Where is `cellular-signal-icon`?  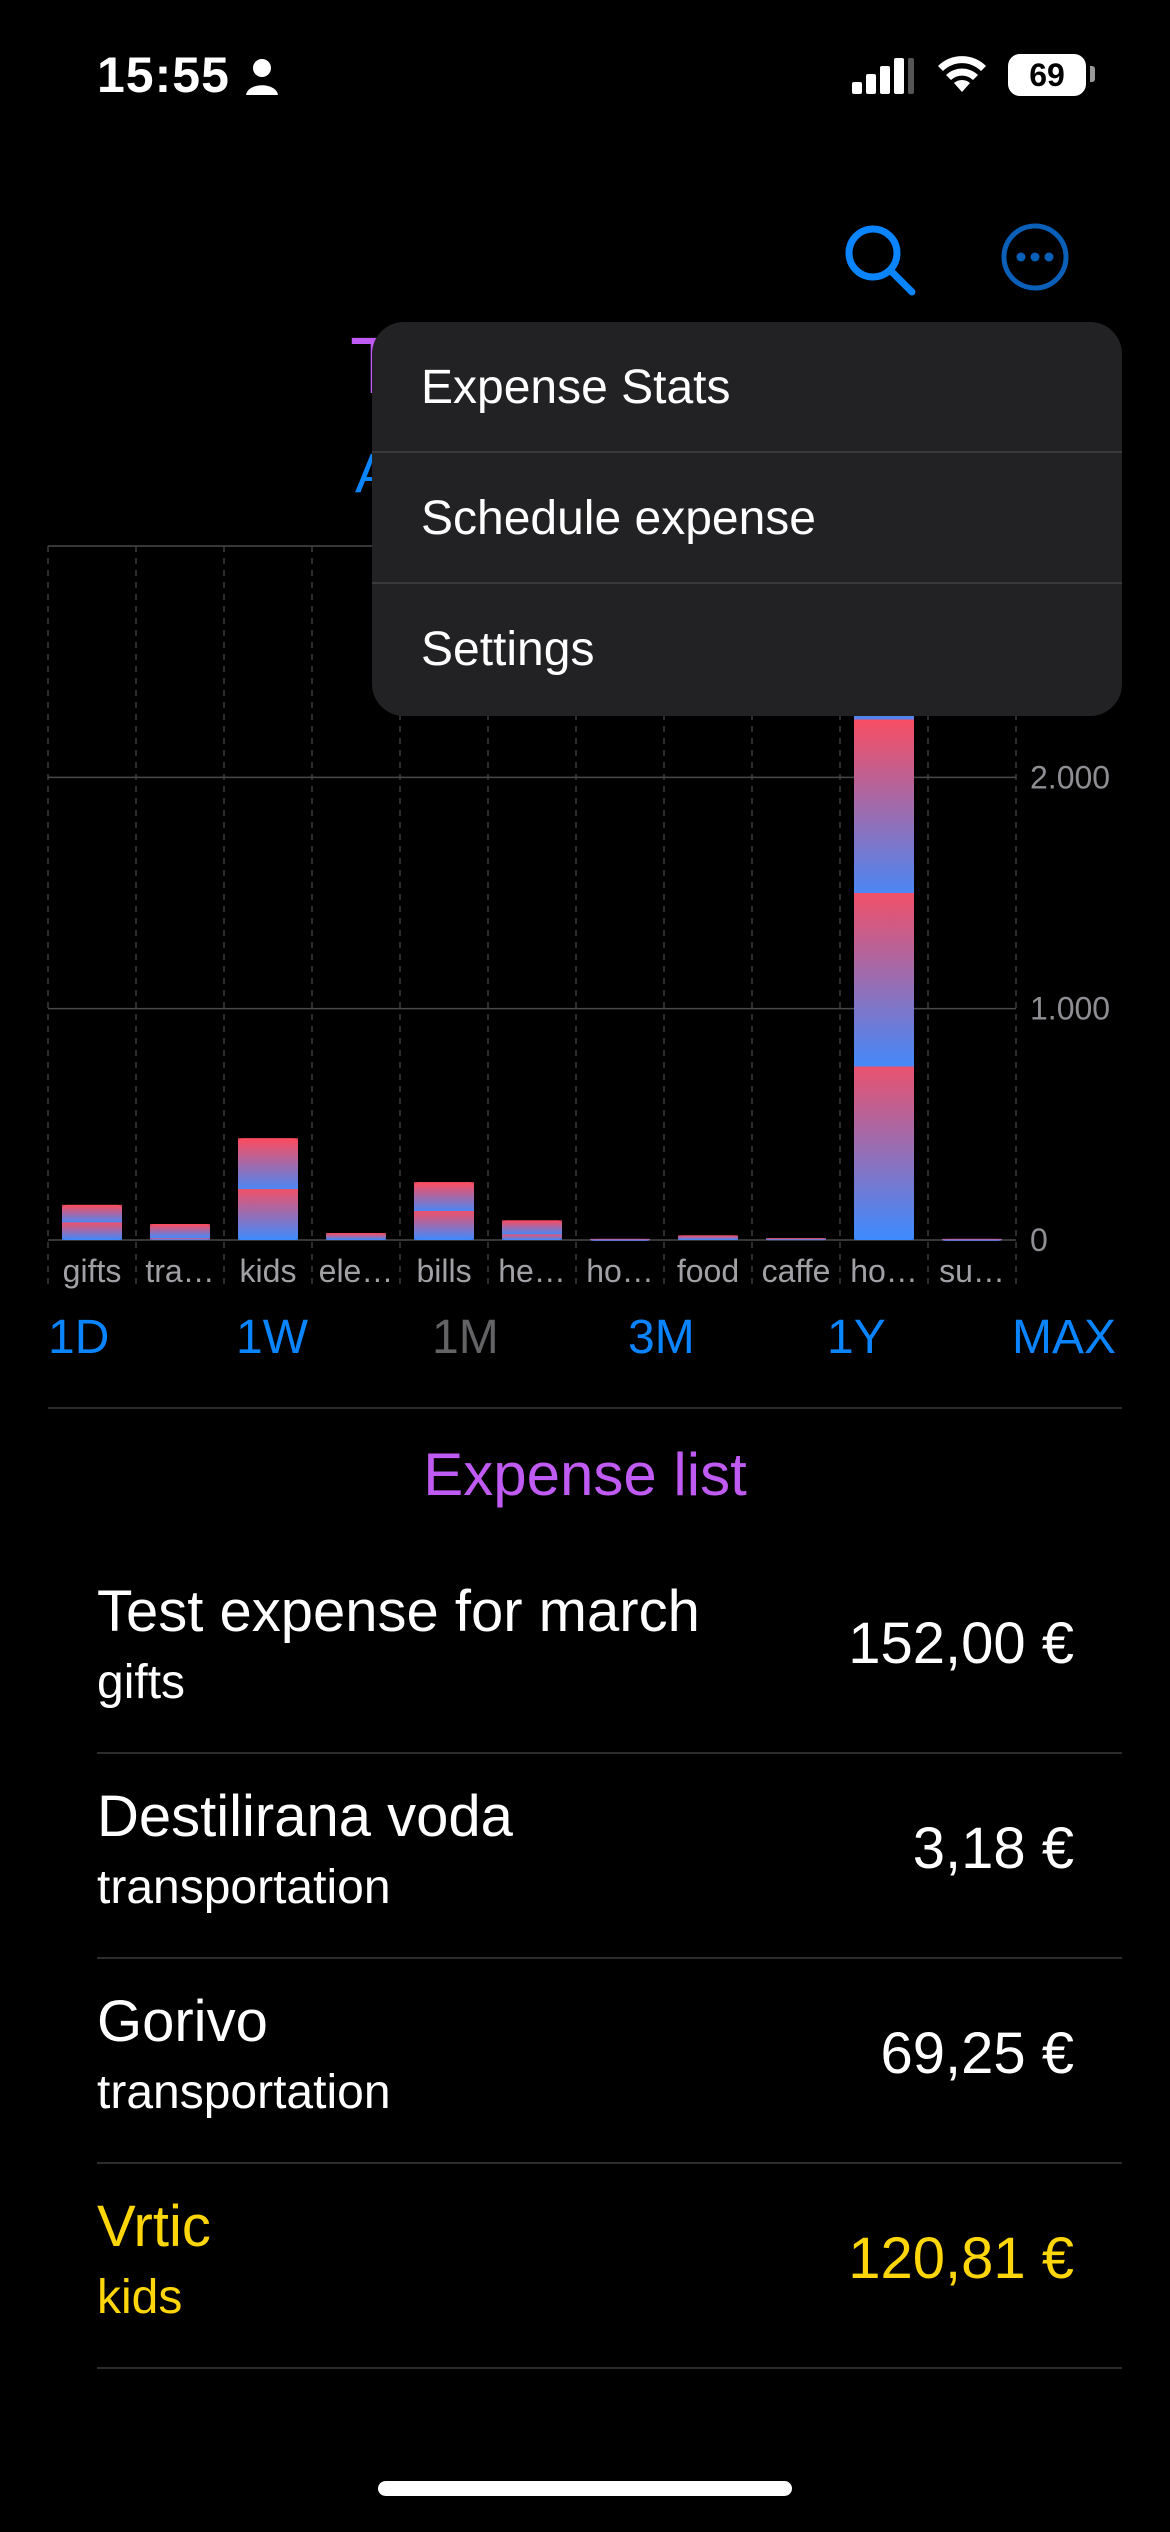 cellular-signal-icon is located at coordinates (883, 76).